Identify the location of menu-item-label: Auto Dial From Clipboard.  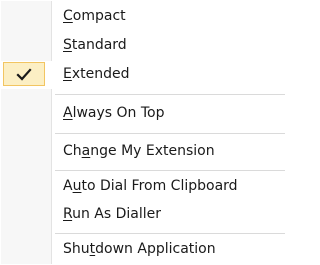
(150, 186).